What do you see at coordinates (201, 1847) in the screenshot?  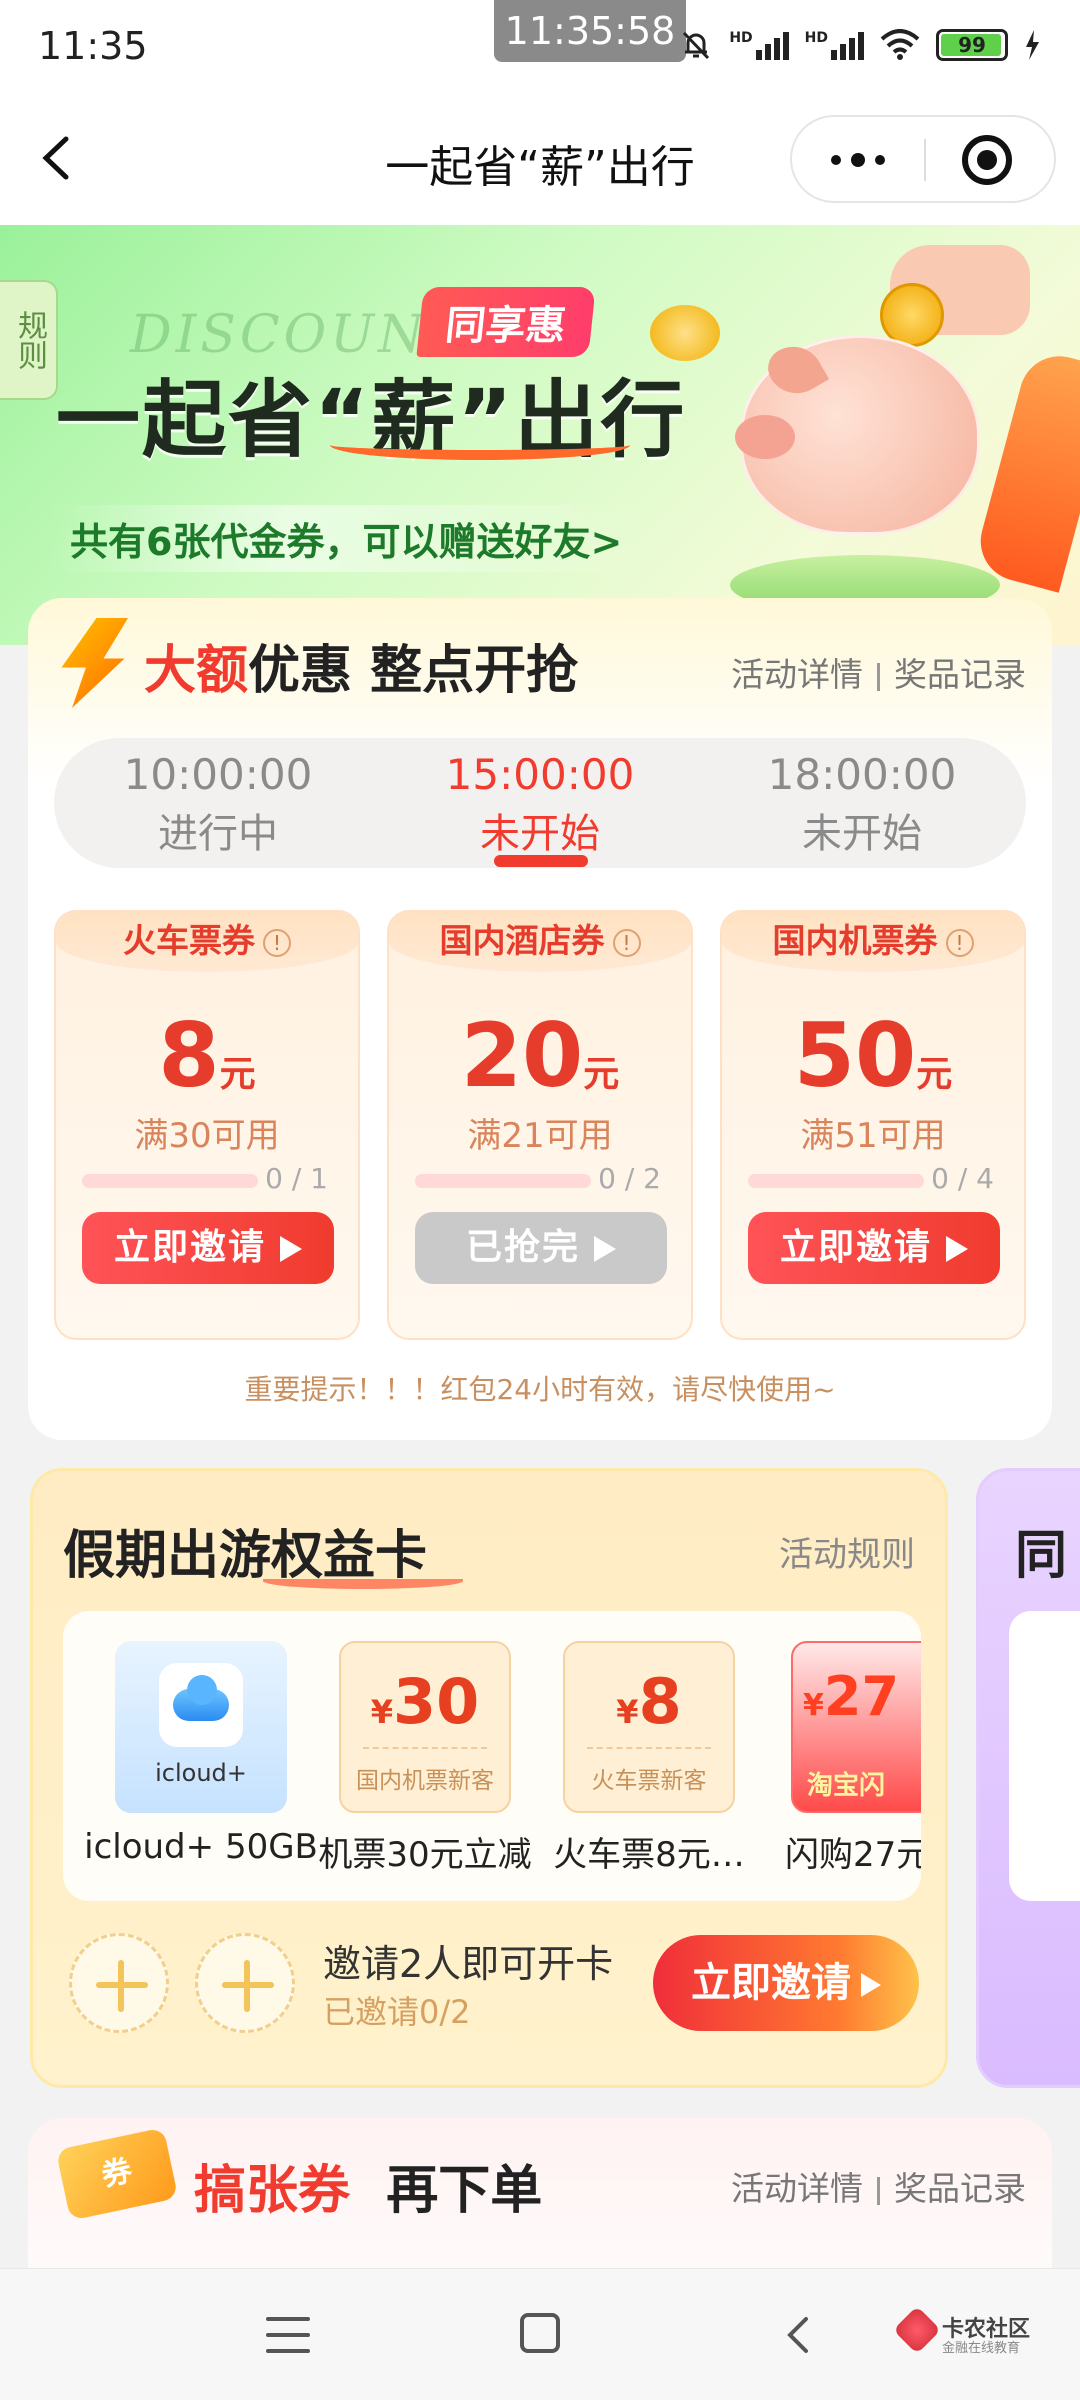 I see `perk-name: icloud+ 50GB` at bounding box center [201, 1847].